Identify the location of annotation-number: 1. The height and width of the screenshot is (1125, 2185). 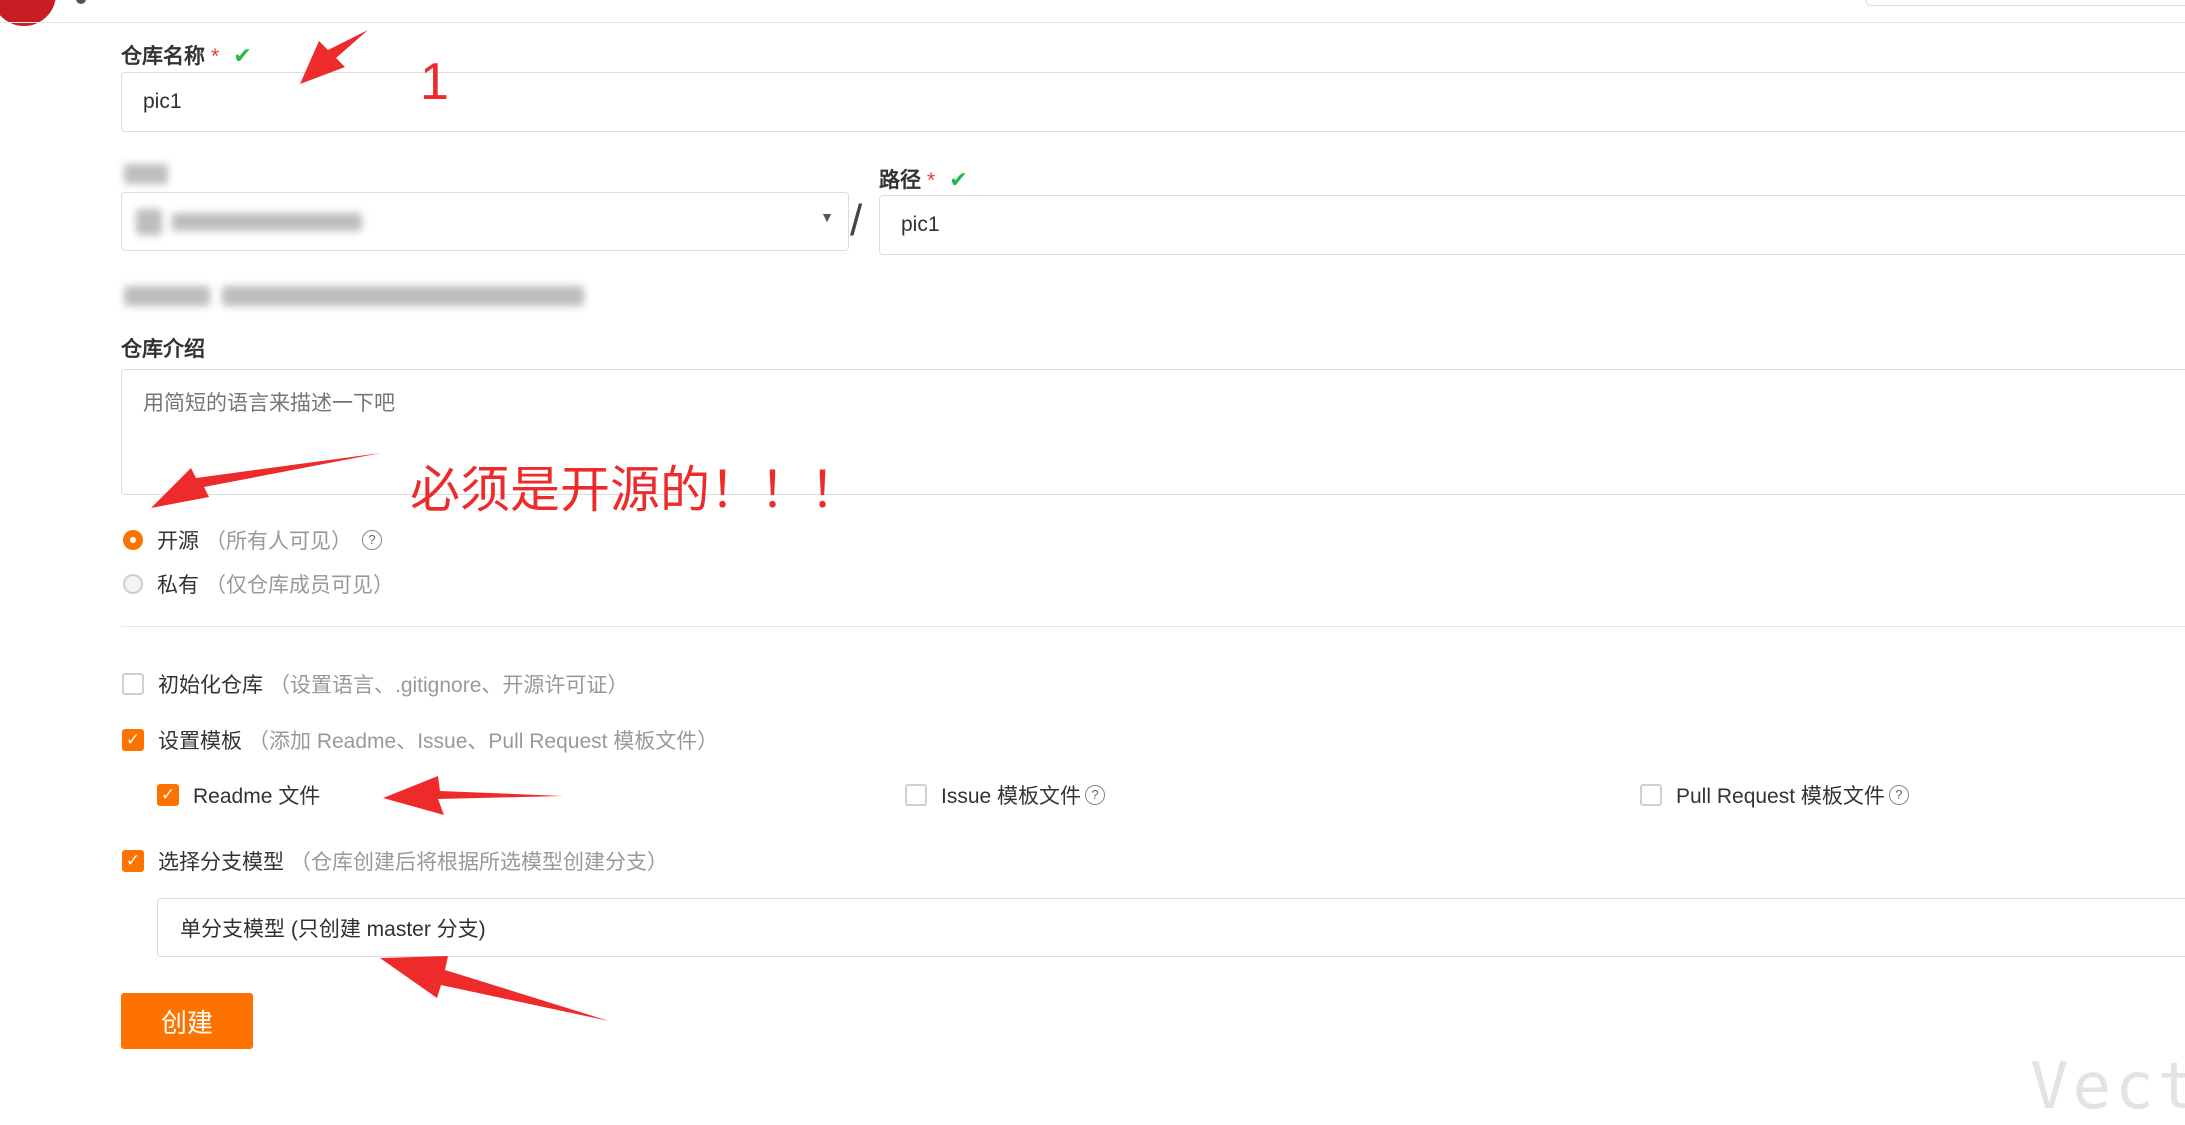
(434, 82).